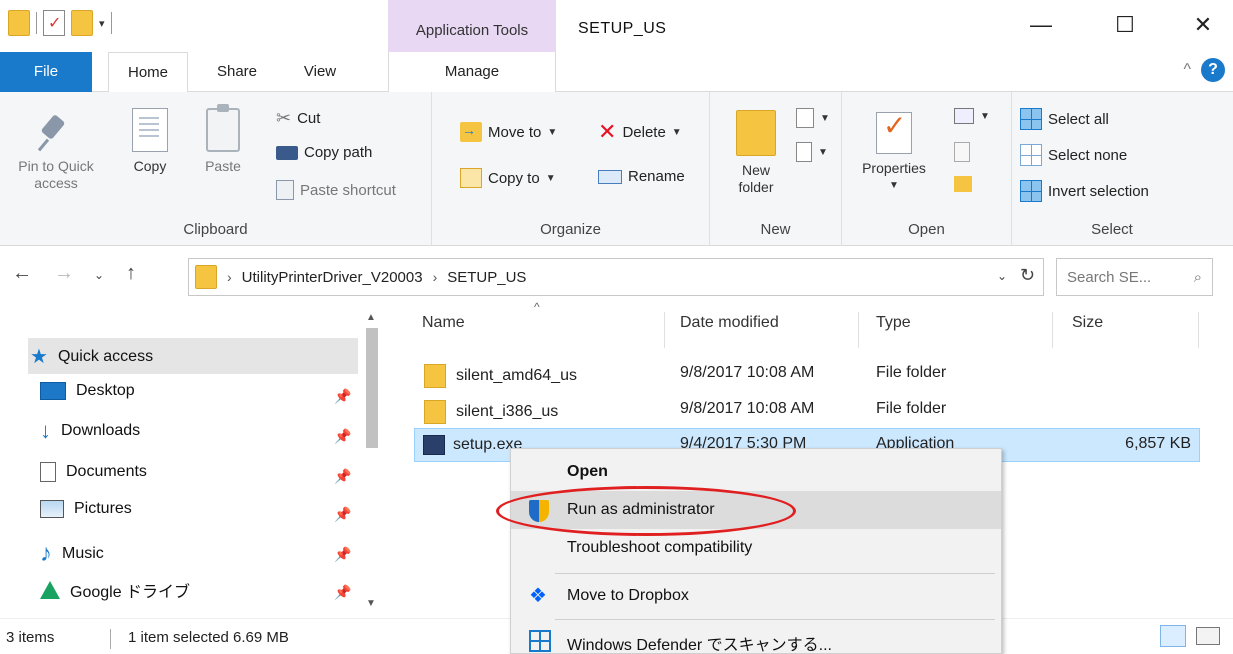 The width and height of the screenshot is (1233, 654). What do you see at coordinates (443, 323) in the screenshot?
I see `column-header-name: Name` at bounding box center [443, 323].